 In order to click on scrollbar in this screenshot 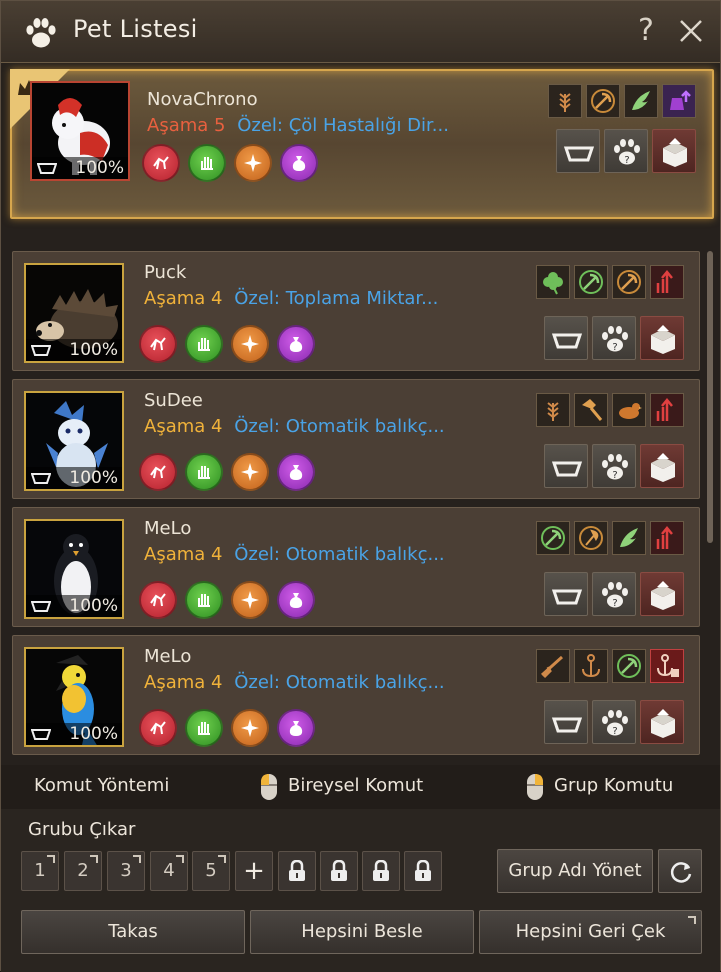, I will do `click(710, 397)`.